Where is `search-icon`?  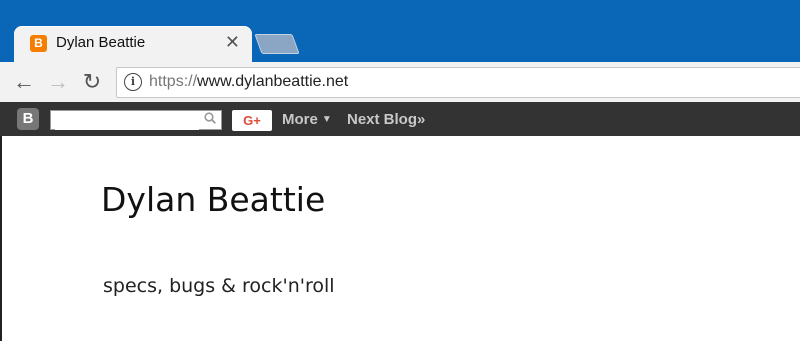
search-icon is located at coordinates (210, 118).